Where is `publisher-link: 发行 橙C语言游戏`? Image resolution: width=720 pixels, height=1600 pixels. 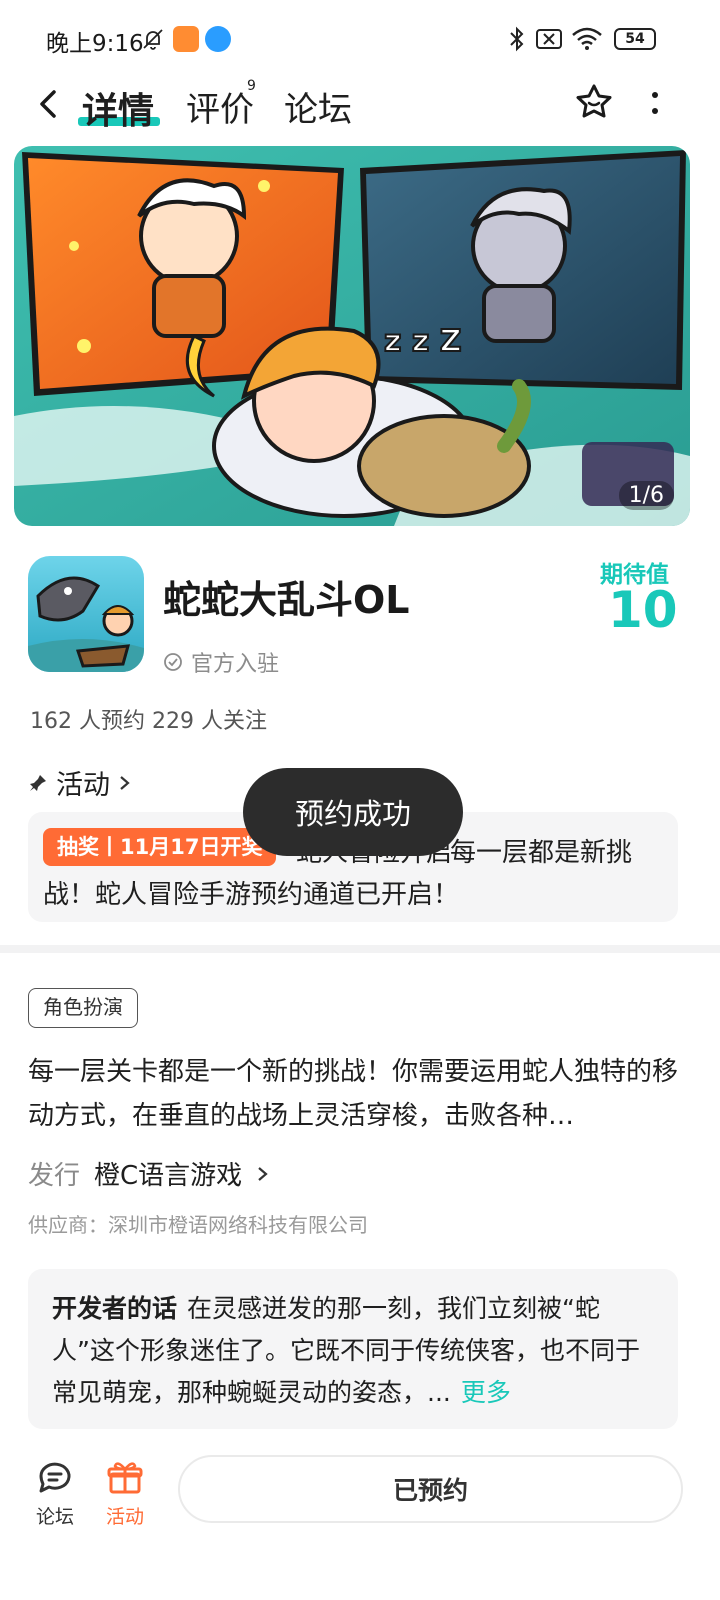
publisher-link: 发行 橙C语言游戏 is located at coordinates (149, 1173).